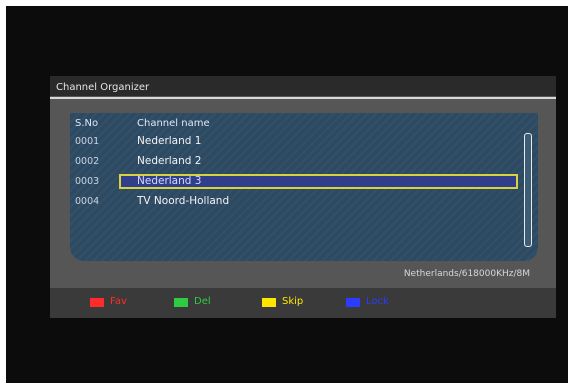 The height and width of the screenshot is (389, 574). What do you see at coordinates (269, 302) in the screenshot?
I see `yellow-key-swatch` at bounding box center [269, 302].